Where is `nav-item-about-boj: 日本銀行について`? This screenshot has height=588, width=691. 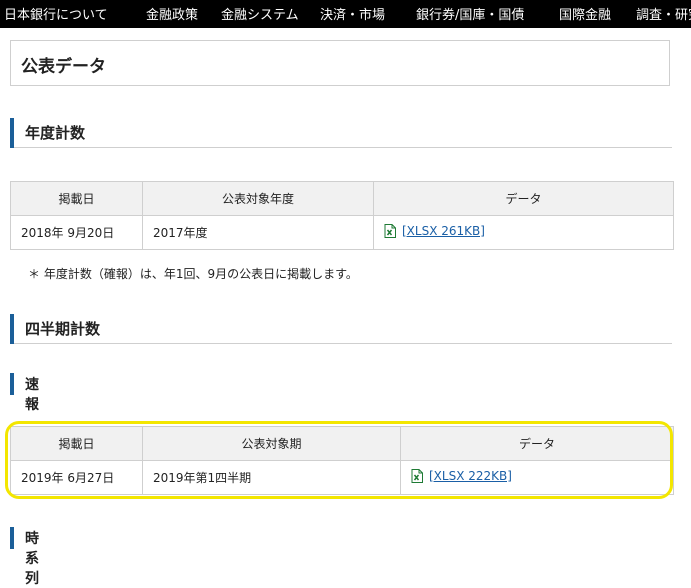
nav-item-about-boj: 日本銀行について is located at coordinates (56, 13).